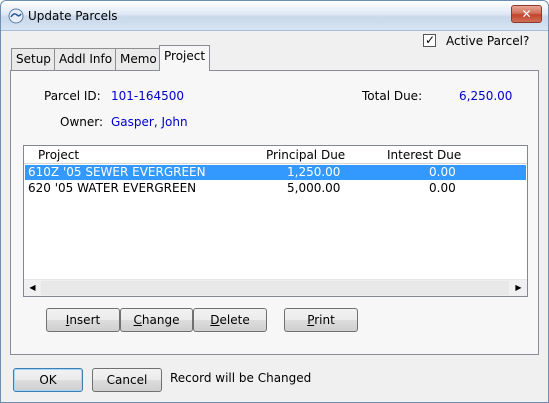 Image resolution: width=549 pixels, height=403 pixels. I want to click on tab-setup: Setup, so click(33, 59).